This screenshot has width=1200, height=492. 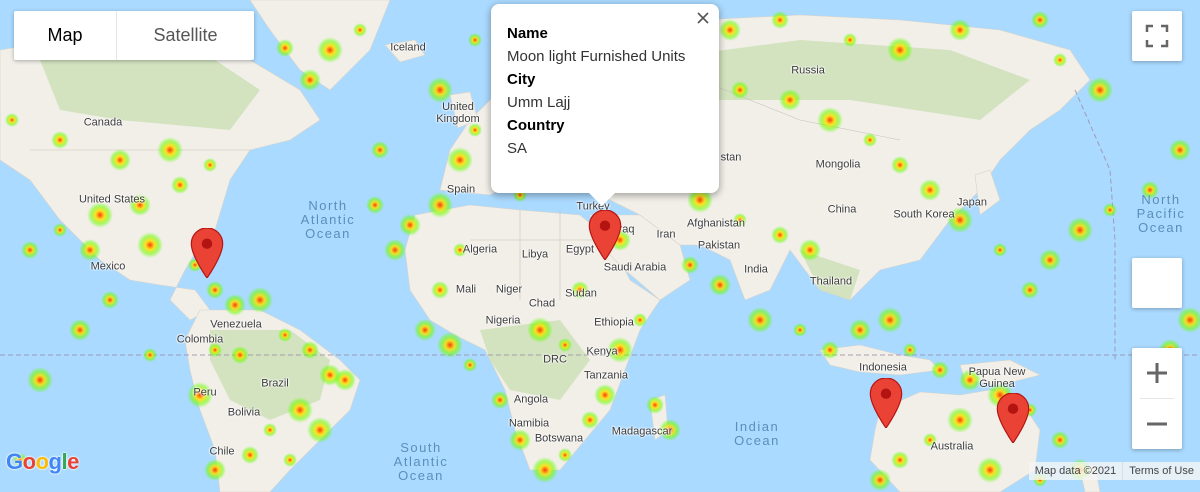 I want to click on label-india: India, so click(x=756, y=269).